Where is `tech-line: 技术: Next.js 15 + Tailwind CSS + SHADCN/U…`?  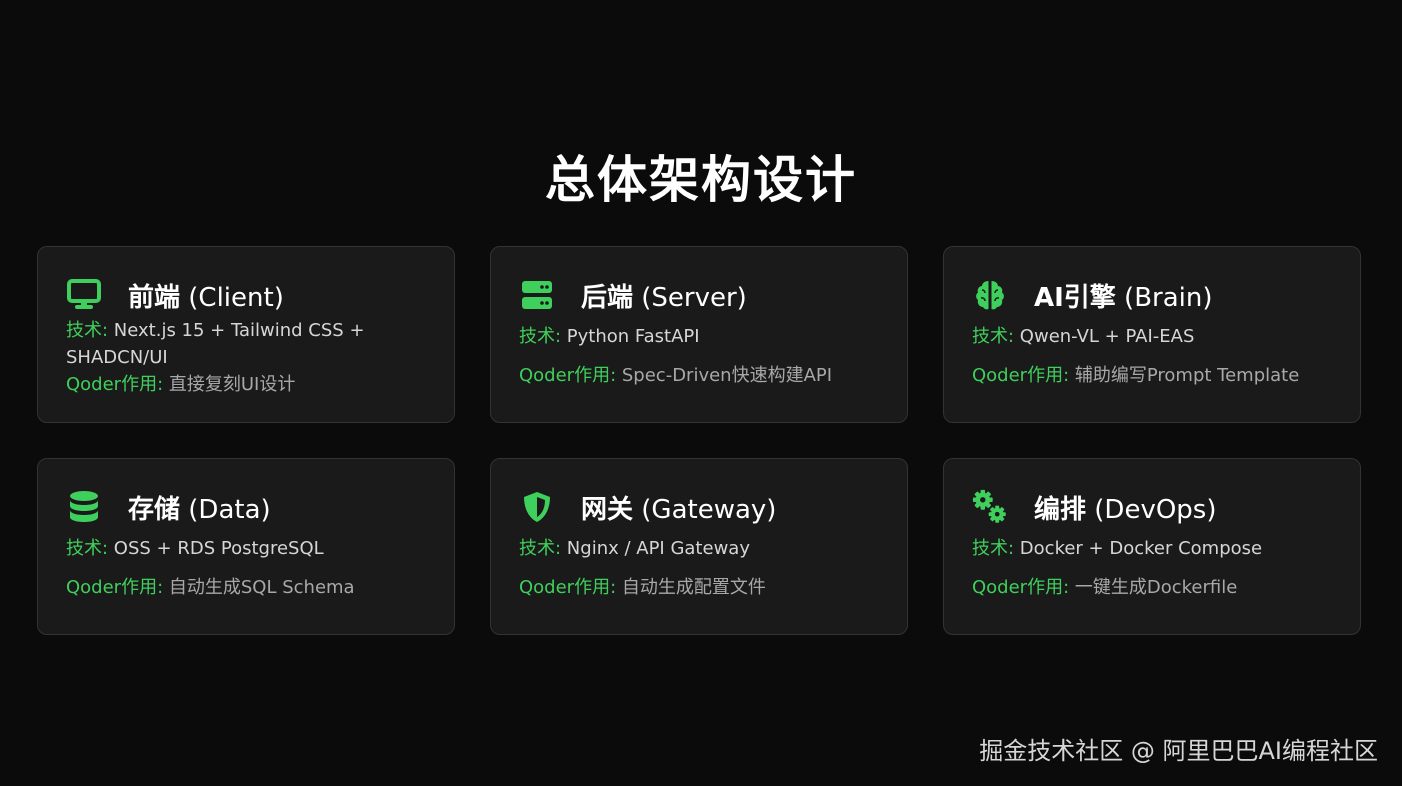
tech-line: 技术: Next.js 15 + Tailwind CSS + SHADCN/U… is located at coordinates (250, 344).